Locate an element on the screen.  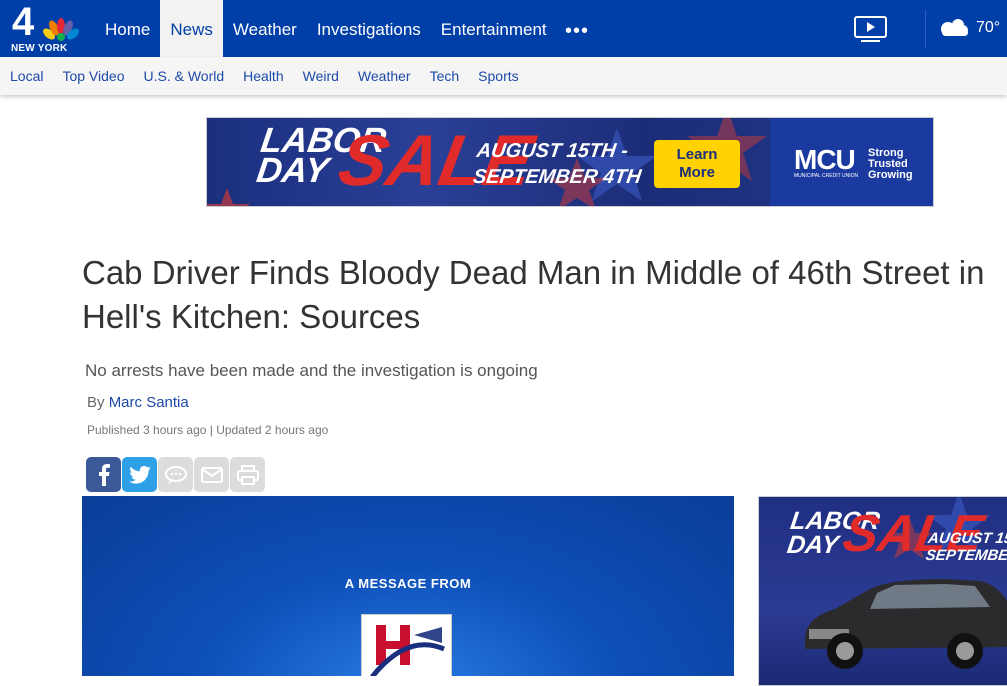
hills-logo is located at coordinates (406, 645).